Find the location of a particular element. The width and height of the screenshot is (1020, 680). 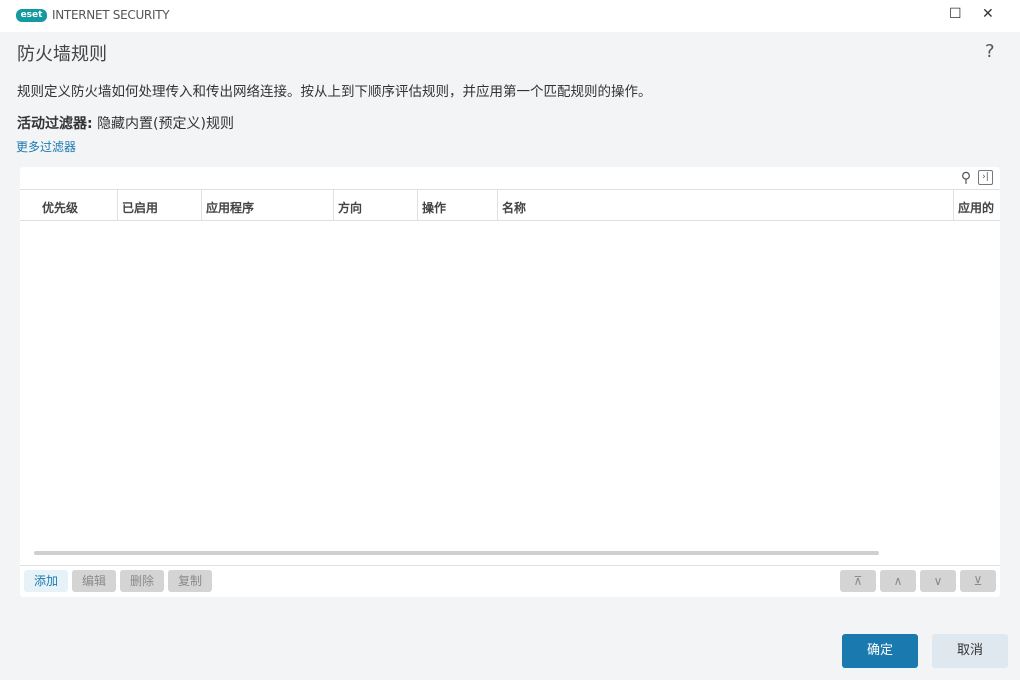

copy-button: 复制 is located at coordinates (190, 581).